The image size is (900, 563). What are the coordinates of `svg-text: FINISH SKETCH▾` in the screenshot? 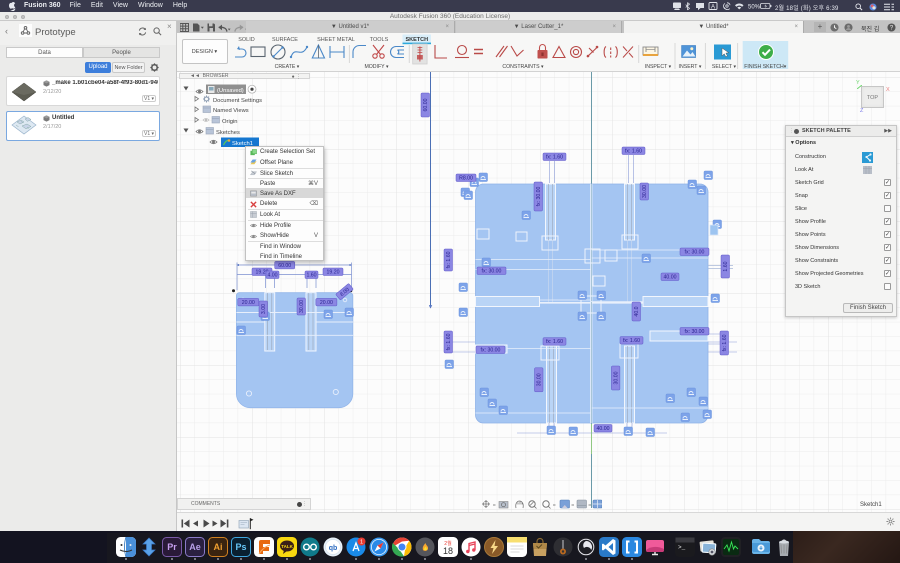 It's located at (765, 67).